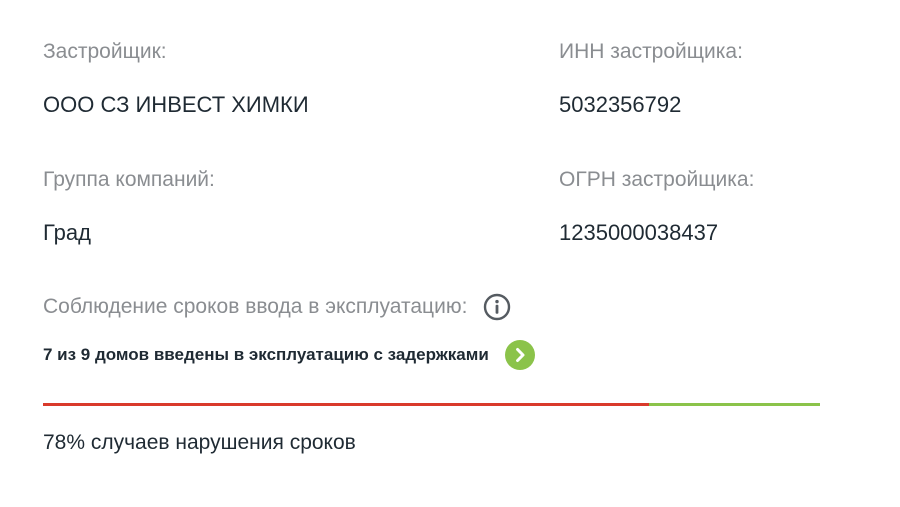 This screenshot has width=900, height=507. I want to click on inn-value: 5032356792, so click(620, 104).